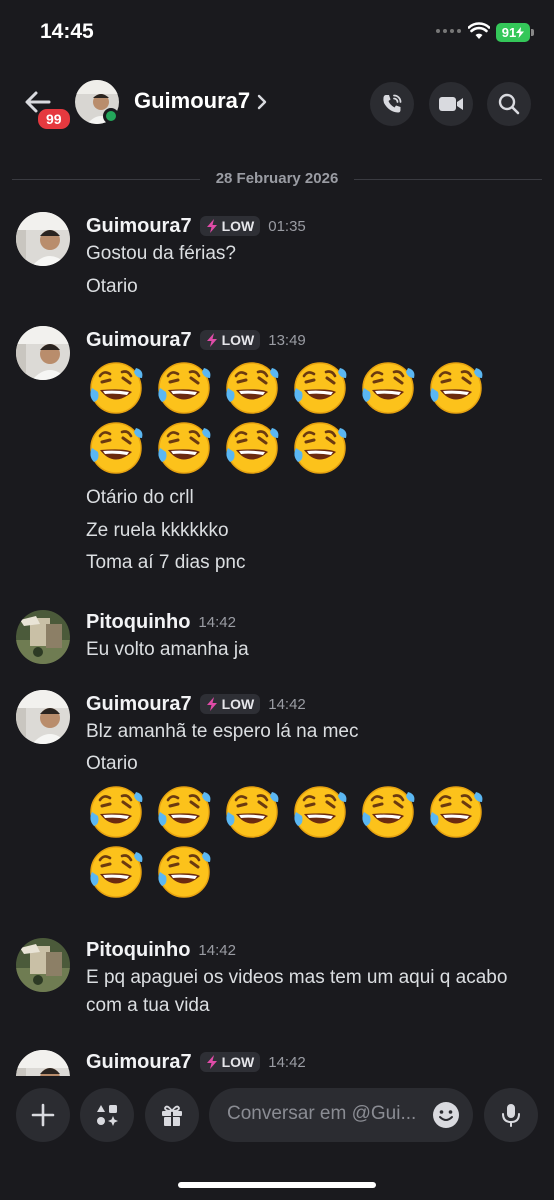 Image resolution: width=554 pixels, height=1200 pixels. Describe the element at coordinates (277, 105) in the screenshot. I see `chat-header: 99 Guimoura7` at that location.